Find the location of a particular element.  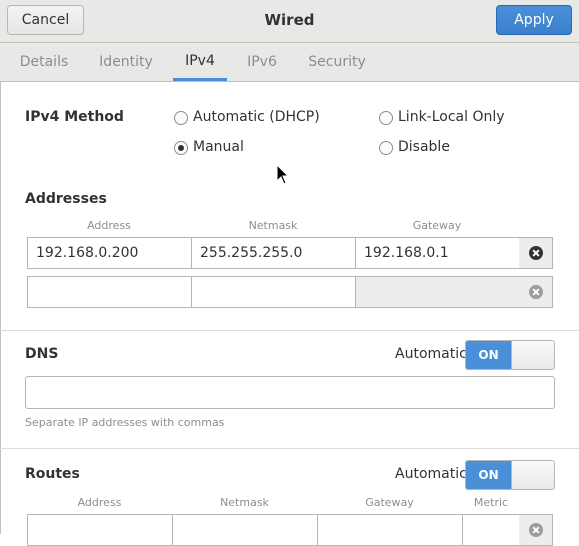

address-field: 192.168.0.200 is located at coordinates (109, 253).